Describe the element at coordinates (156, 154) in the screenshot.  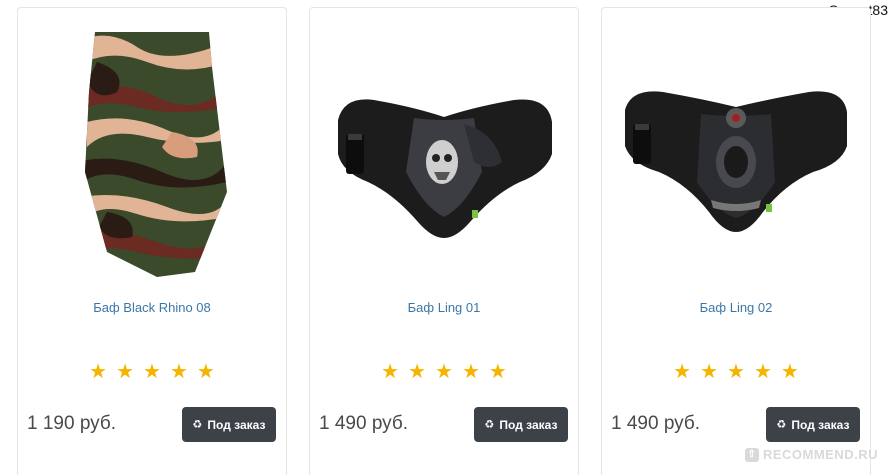
I see `camouflage-bandana-graphic` at that location.